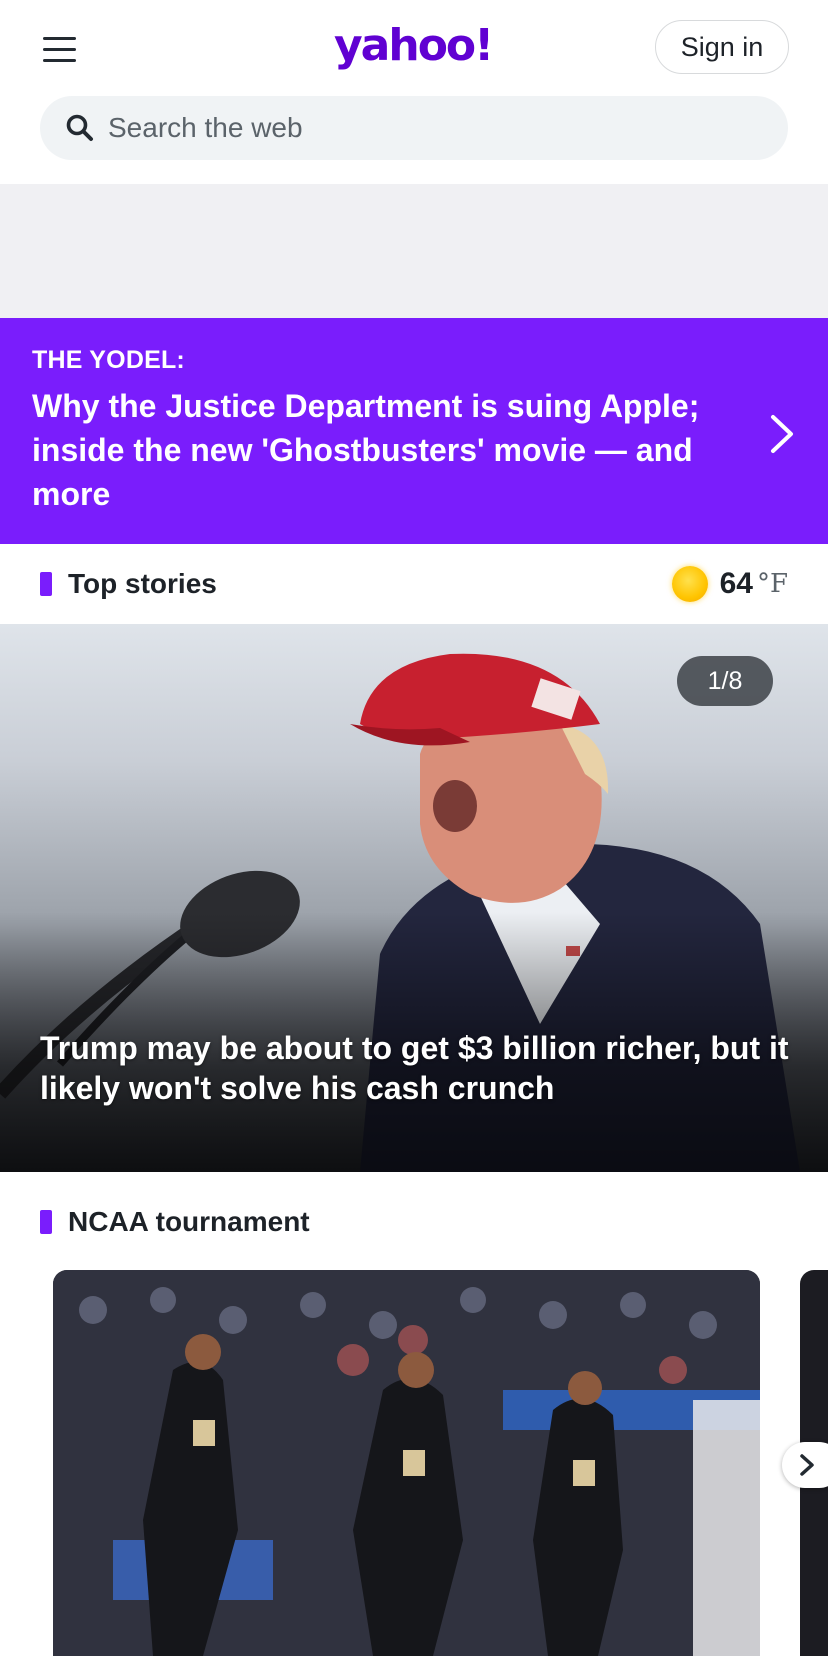  What do you see at coordinates (414, 92) in the screenshot?
I see `site-header: yahoo! Sign in` at bounding box center [414, 92].